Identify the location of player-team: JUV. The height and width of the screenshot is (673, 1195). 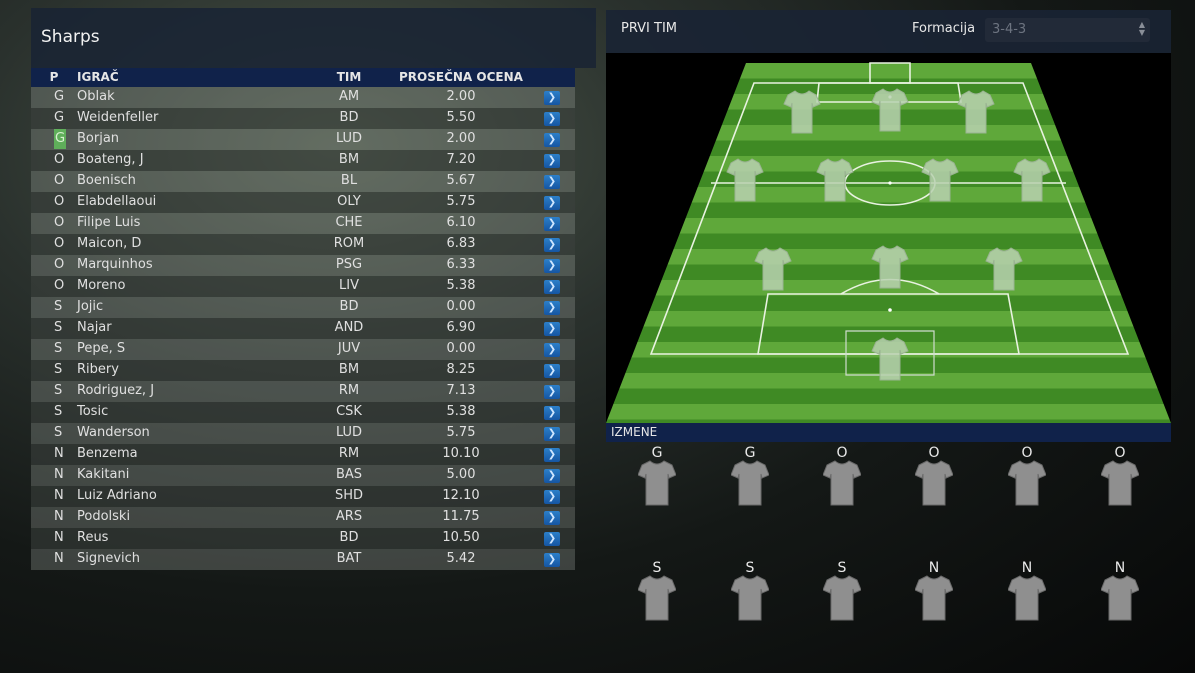
(349, 348).